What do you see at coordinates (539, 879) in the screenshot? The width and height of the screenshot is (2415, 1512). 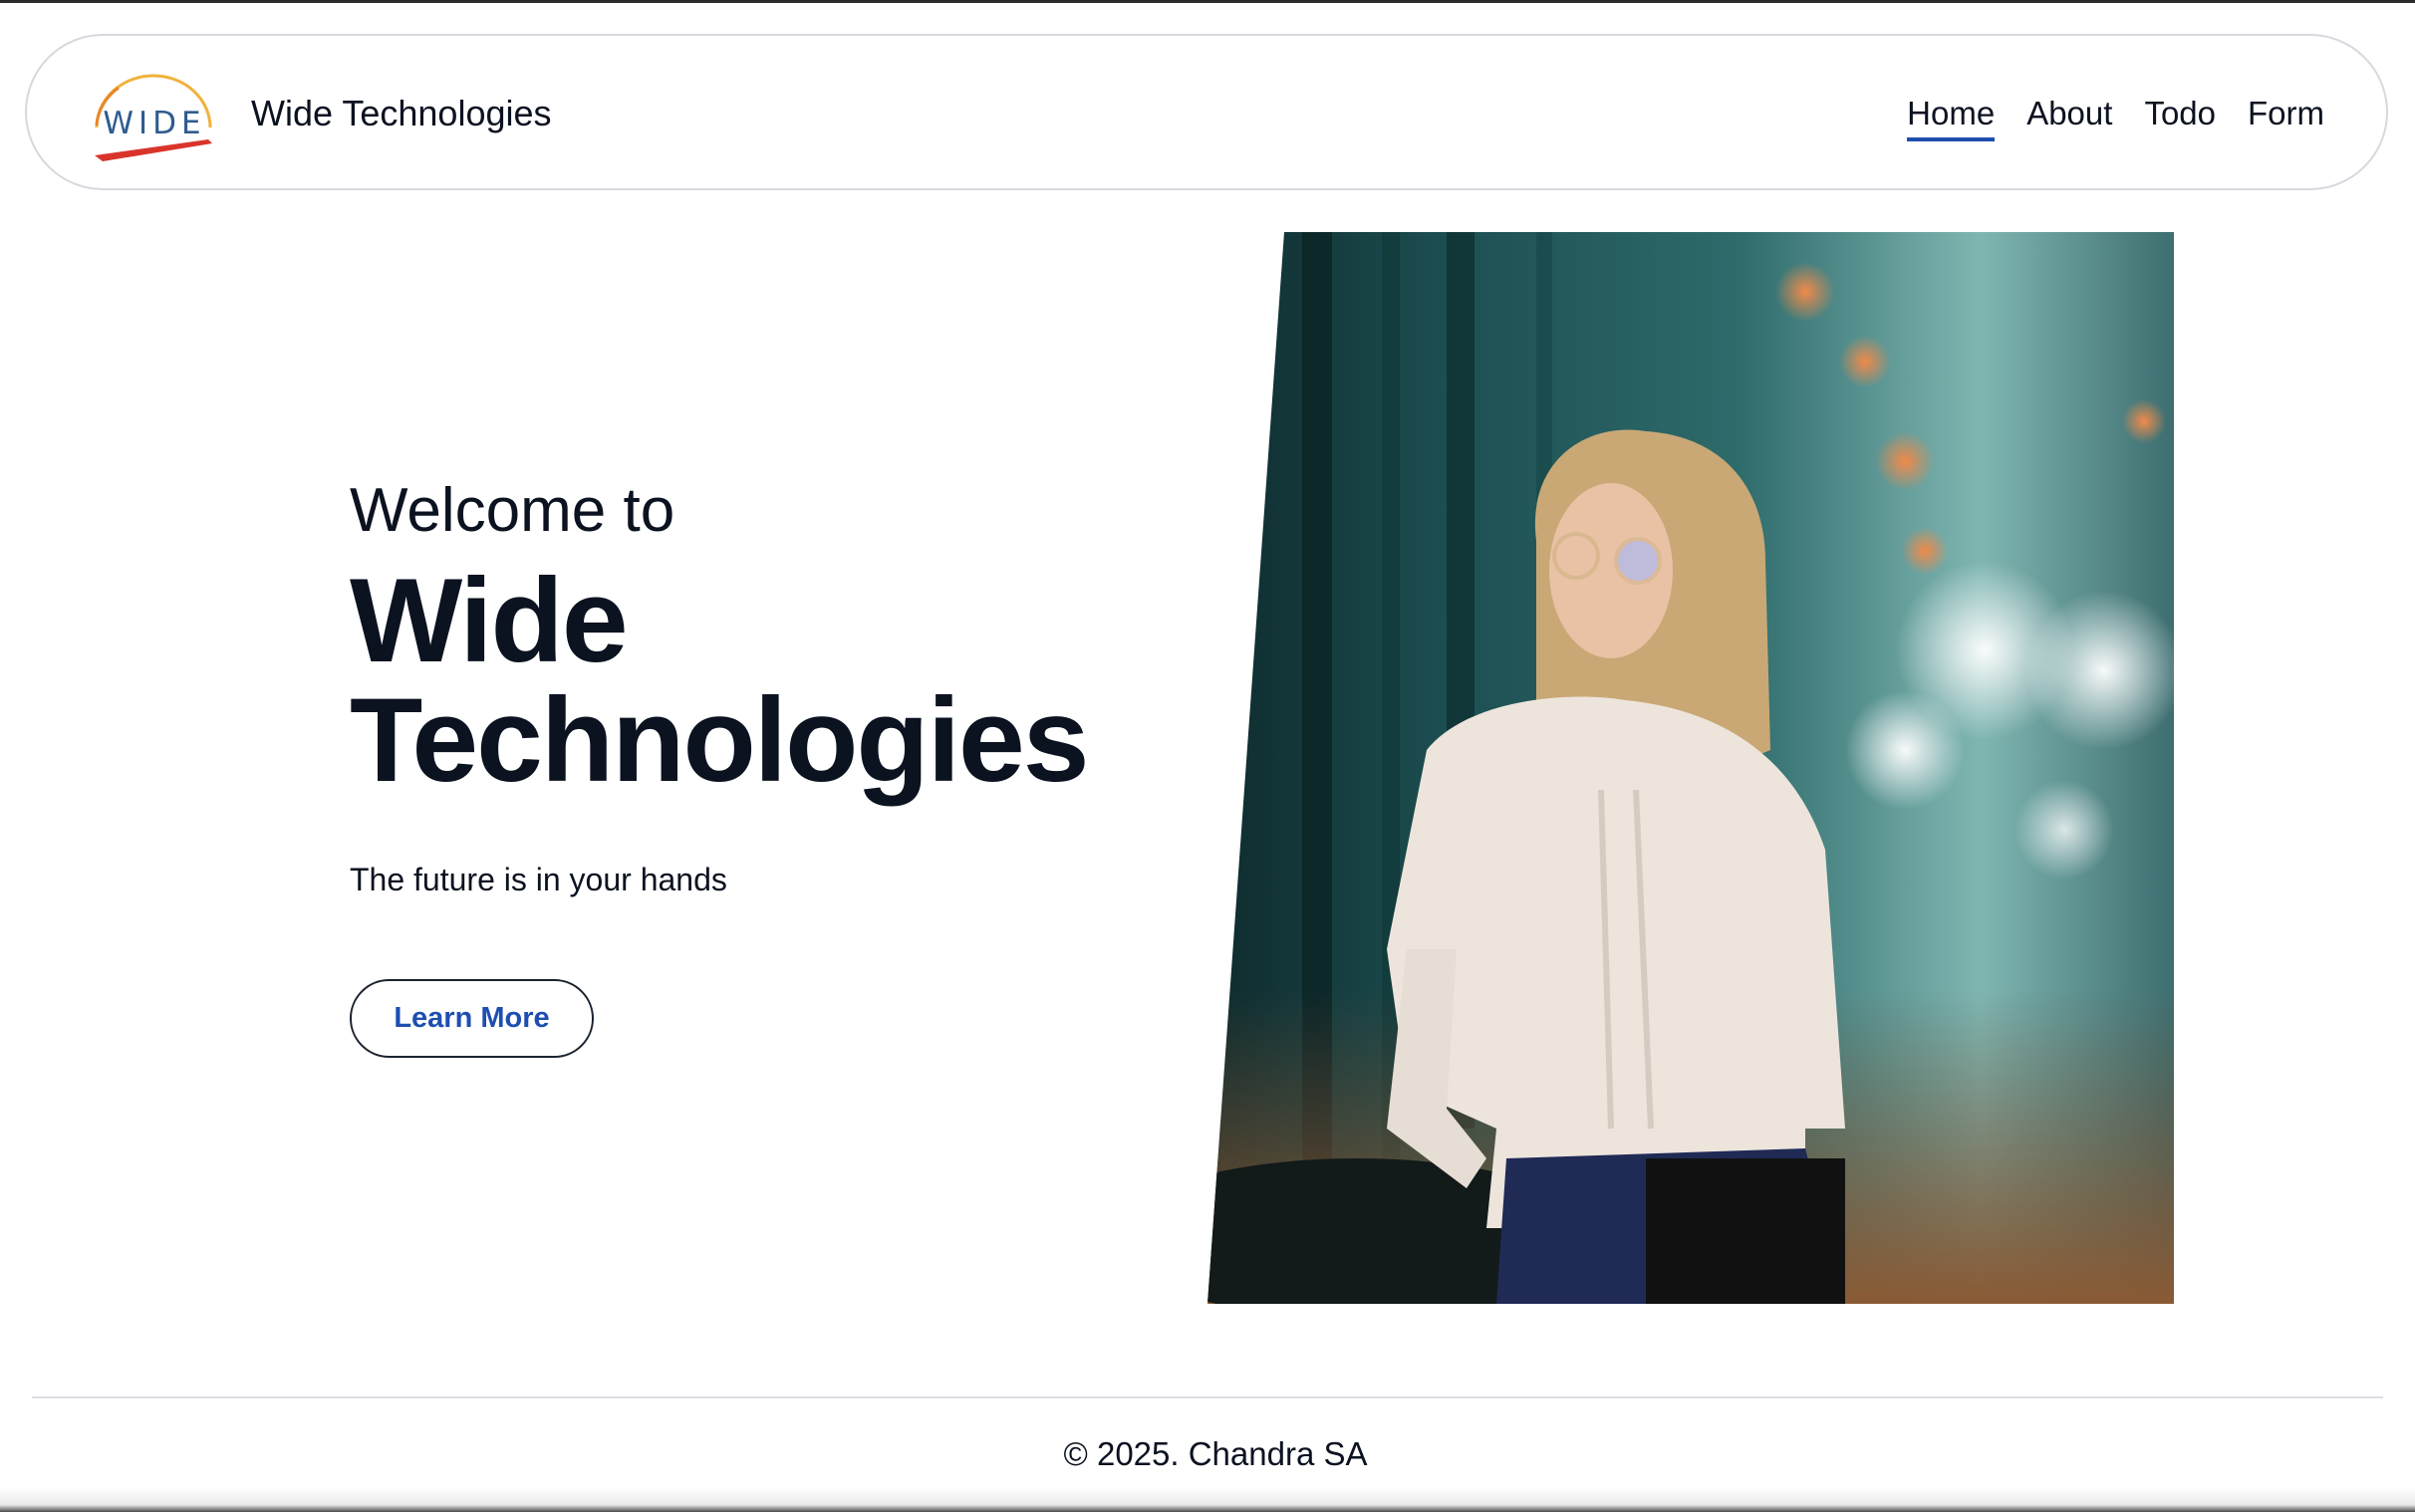 I see `hero-tagline: The future is in your hands` at bounding box center [539, 879].